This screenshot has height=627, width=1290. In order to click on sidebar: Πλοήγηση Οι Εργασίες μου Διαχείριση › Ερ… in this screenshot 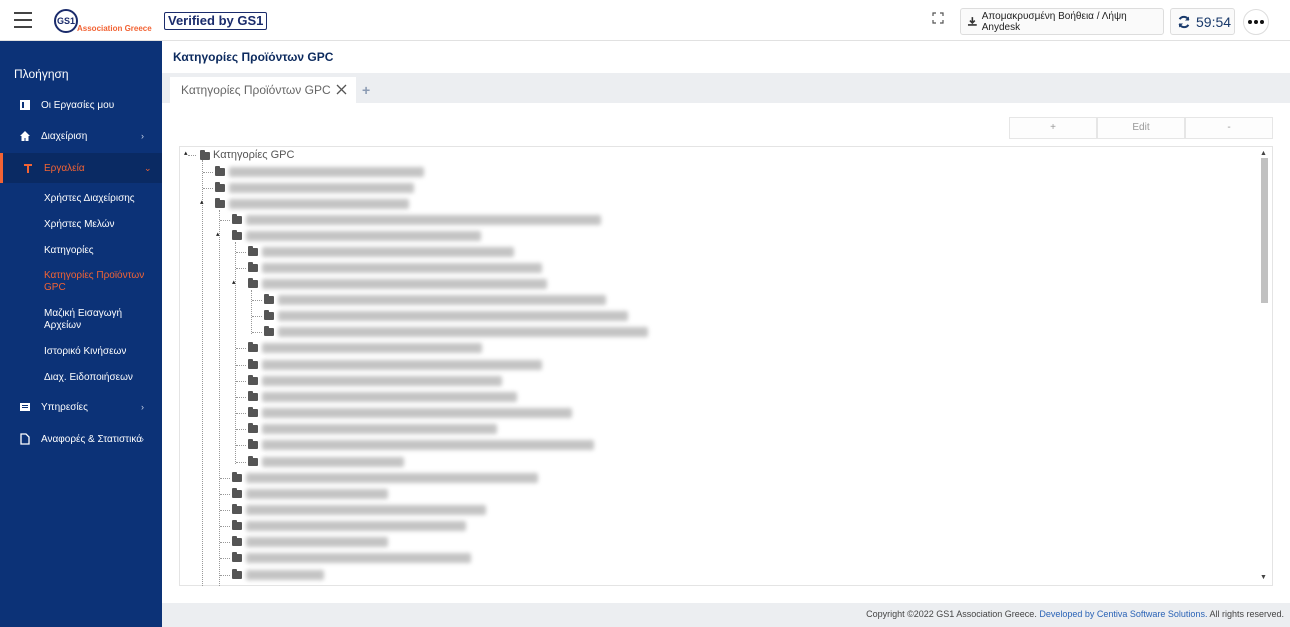, I will do `click(81, 334)`.